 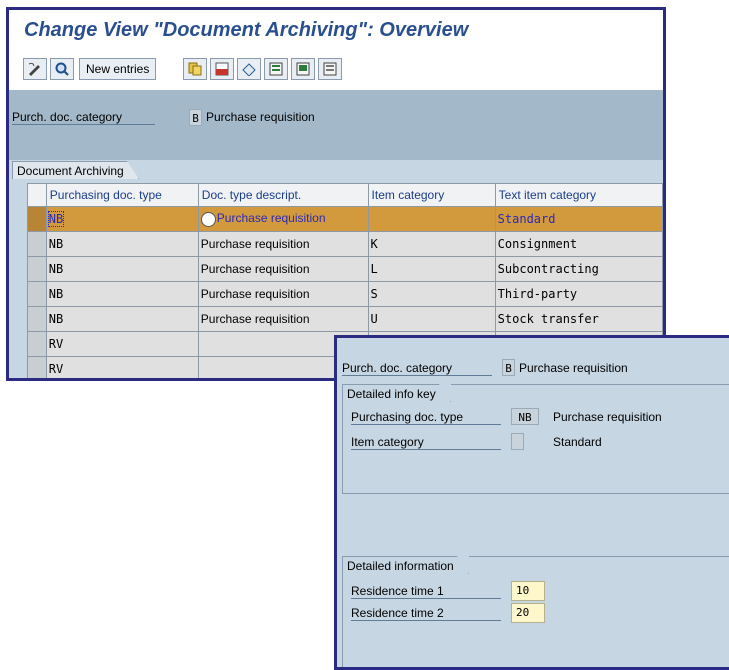 I want to click on select-block-icon, so click(x=303, y=69).